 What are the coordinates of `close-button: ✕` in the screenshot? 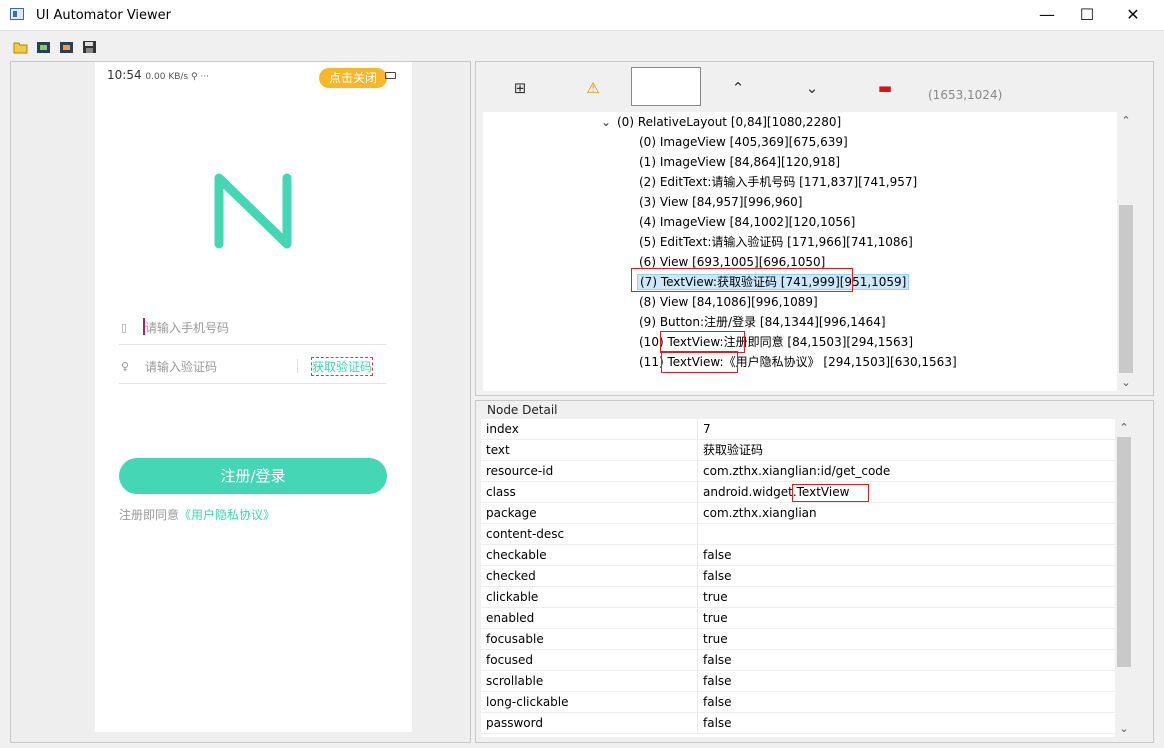 It's located at (1133, 15).